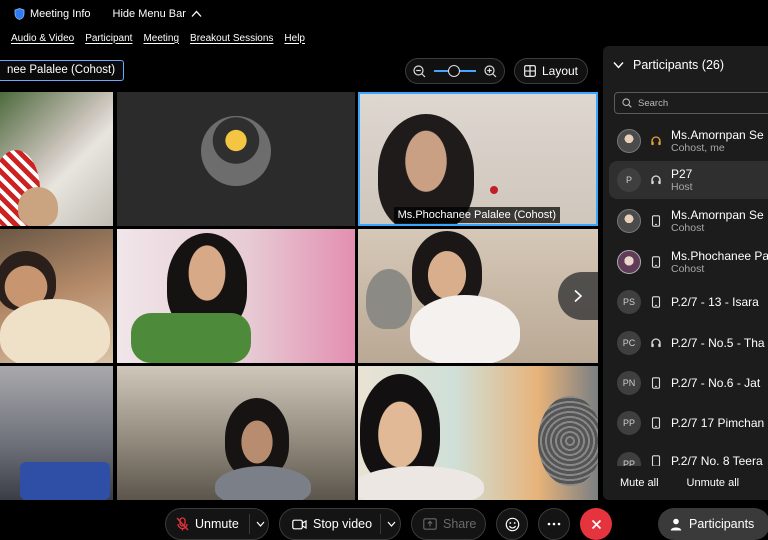  Describe the element at coordinates (679, 65) in the screenshot. I see `participants-panel-title: Participants (26)` at that location.